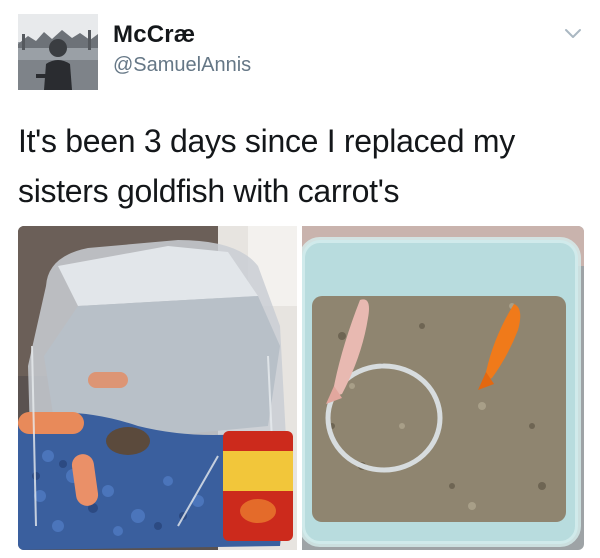 The image size is (600, 558). I want to click on chevron-down-icon, so click(573, 33).